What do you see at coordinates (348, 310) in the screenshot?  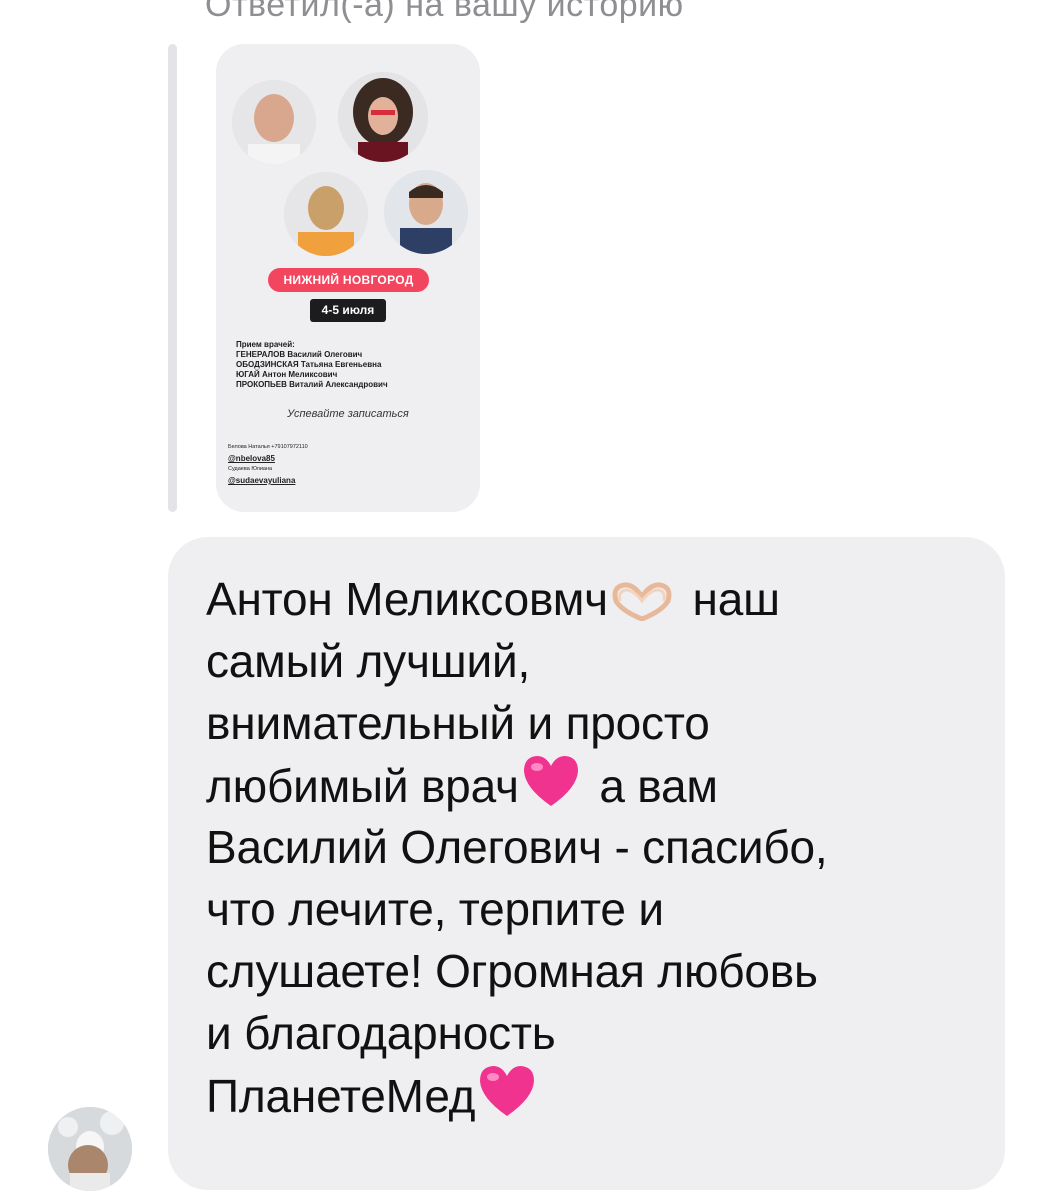 I see `date-badge: 4-5 июля` at bounding box center [348, 310].